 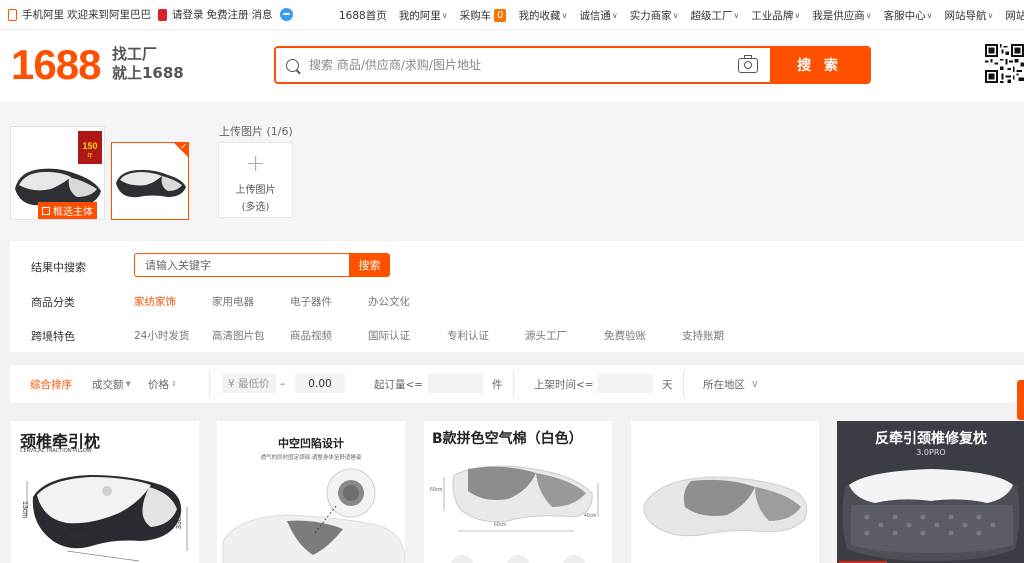 I want to click on search-box: 搜 索, so click(x=572, y=65).